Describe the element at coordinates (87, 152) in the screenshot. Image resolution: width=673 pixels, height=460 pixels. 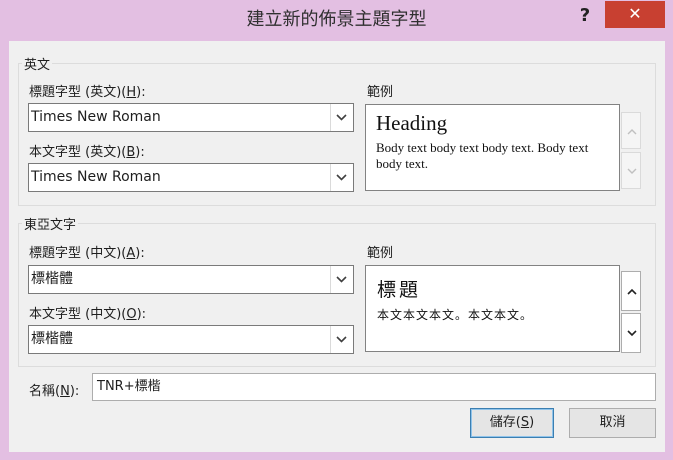
I see `latin-body-font-label: 本文字型 (英文)(B):` at that location.